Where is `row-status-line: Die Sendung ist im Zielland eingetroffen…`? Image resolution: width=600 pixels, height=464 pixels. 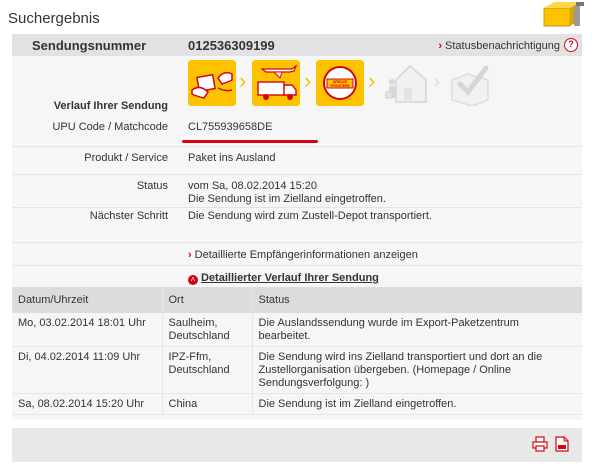
row-status-line: Die Sendung ist im Zielland eingetroffen… is located at coordinates (357, 404).